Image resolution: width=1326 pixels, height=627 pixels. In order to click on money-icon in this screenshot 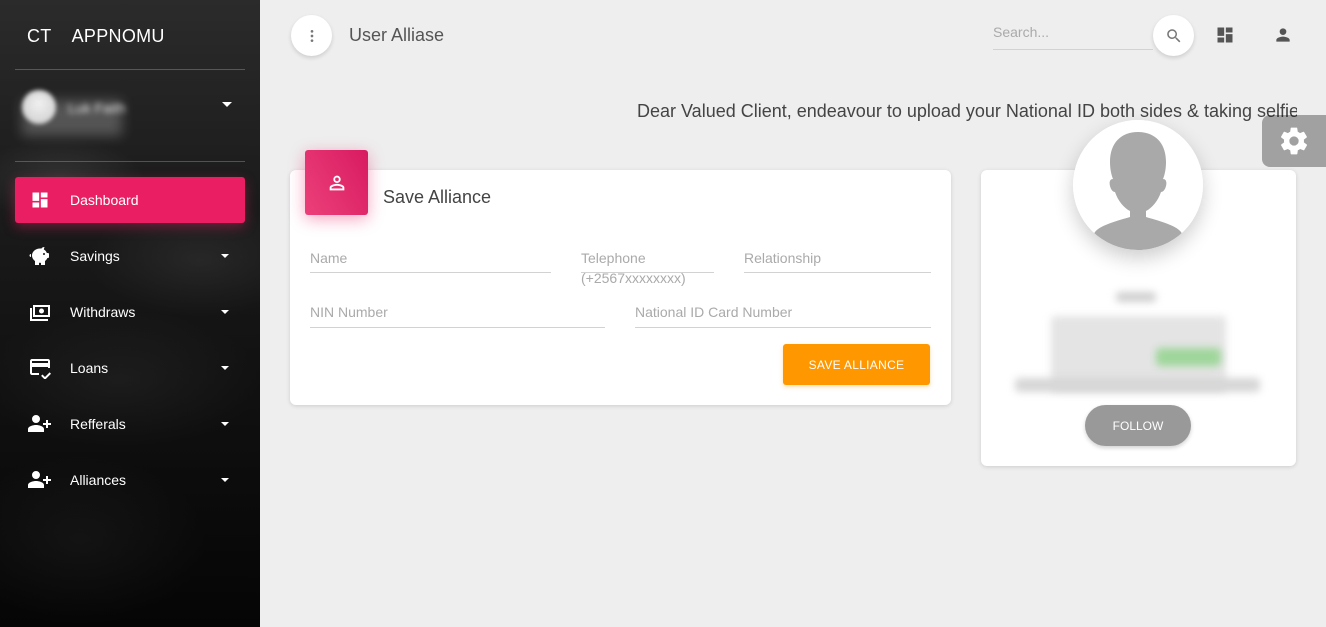, I will do `click(40, 312)`.